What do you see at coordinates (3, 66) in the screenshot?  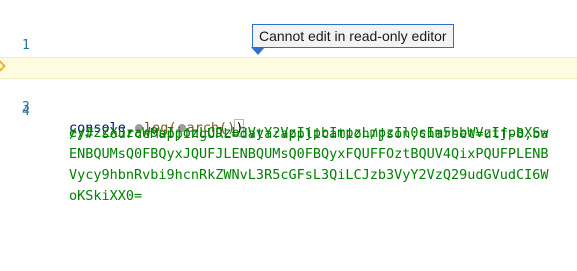 I see `breakpoint-arrow-icon` at bounding box center [3, 66].